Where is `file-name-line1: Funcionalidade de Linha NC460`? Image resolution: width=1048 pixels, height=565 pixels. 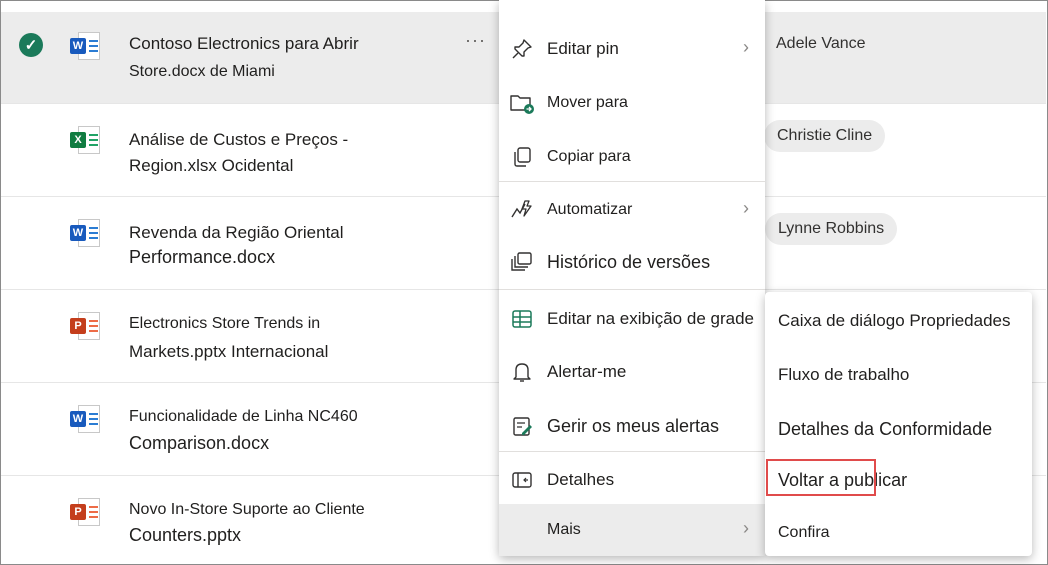 file-name-line1: Funcionalidade de Linha NC460 is located at coordinates (243, 417).